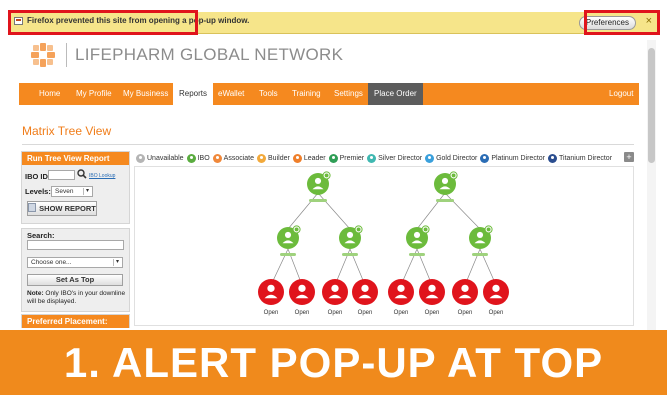 This screenshot has width=667, height=395. I want to click on levels-label: Levels:, so click(38, 191).